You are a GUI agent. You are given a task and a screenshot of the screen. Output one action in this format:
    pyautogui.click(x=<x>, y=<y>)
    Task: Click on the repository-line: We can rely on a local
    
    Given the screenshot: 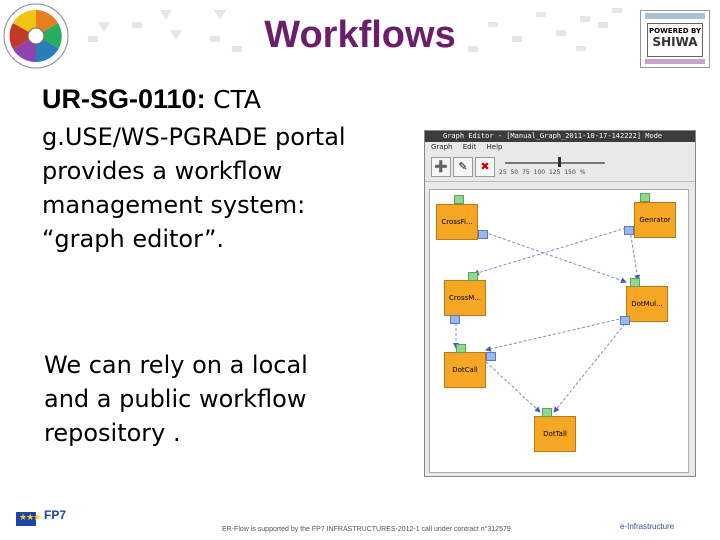 What is the action you would take?
    pyautogui.click(x=176, y=365)
    